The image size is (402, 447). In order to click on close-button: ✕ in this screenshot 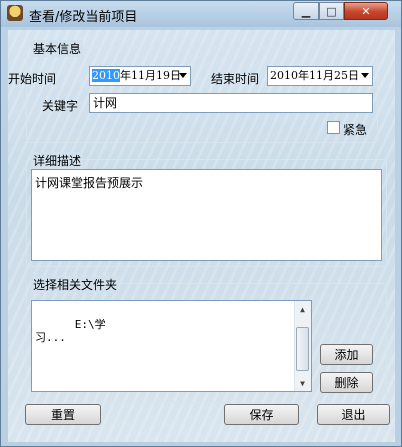, I will do `click(366, 11)`.